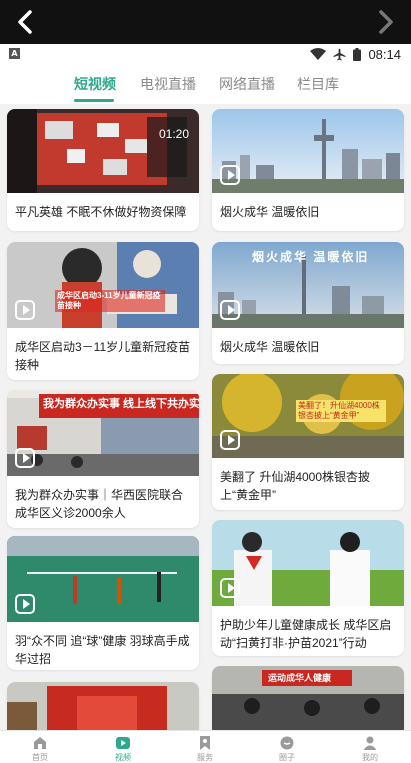 The width and height of the screenshot is (411, 763). Describe the element at coordinates (95, 84) in the screenshot. I see `tab-short-video: 短视频` at that location.